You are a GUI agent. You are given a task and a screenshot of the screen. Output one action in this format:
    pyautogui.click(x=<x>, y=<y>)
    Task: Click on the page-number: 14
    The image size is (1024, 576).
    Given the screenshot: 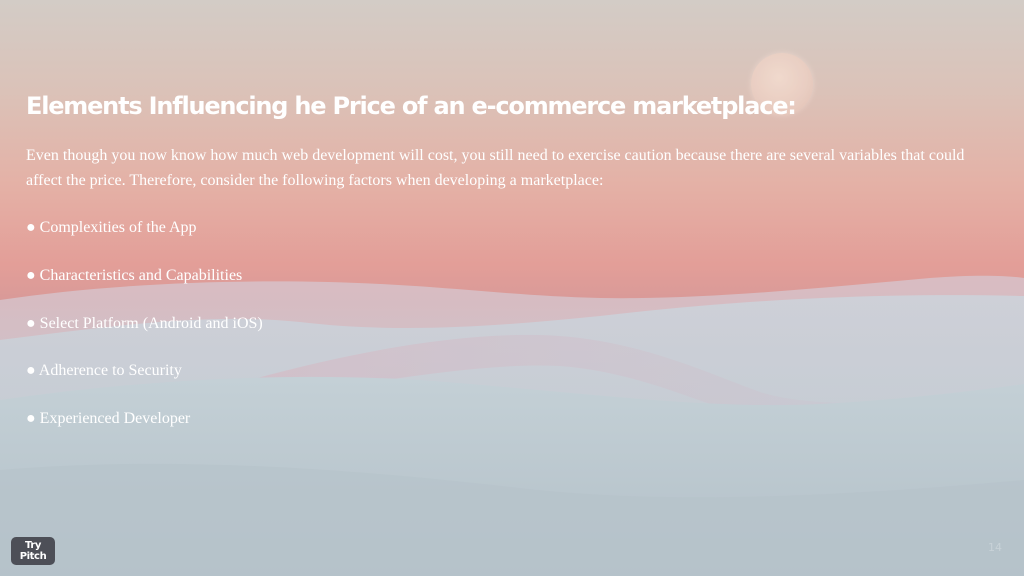 What is the action you would take?
    pyautogui.click(x=995, y=547)
    